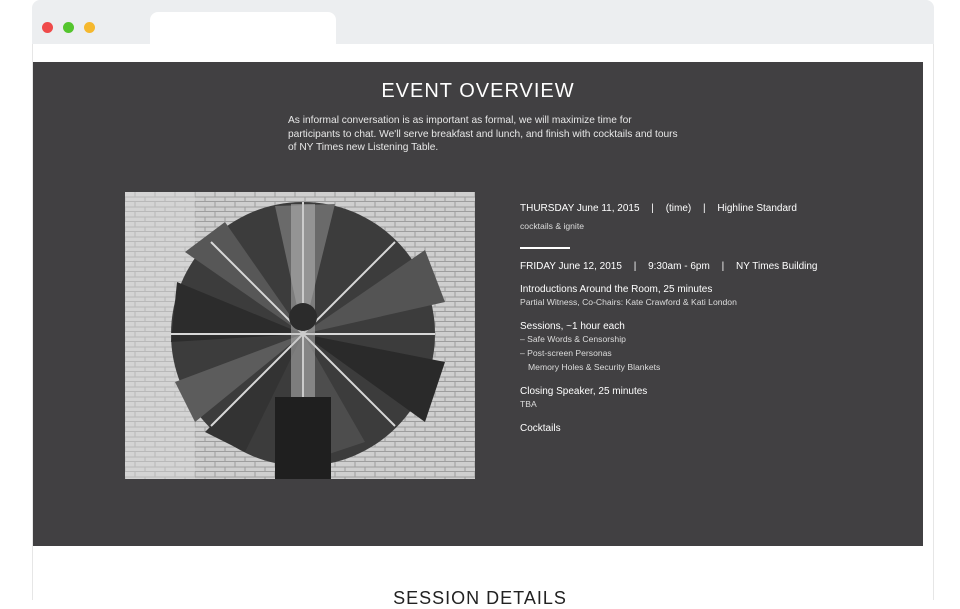 The width and height of the screenshot is (960, 609). What do you see at coordinates (572, 326) in the screenshot?
I see `sessions-heading: Sessions, ~1 hour each` at bounding box center [572, 326].